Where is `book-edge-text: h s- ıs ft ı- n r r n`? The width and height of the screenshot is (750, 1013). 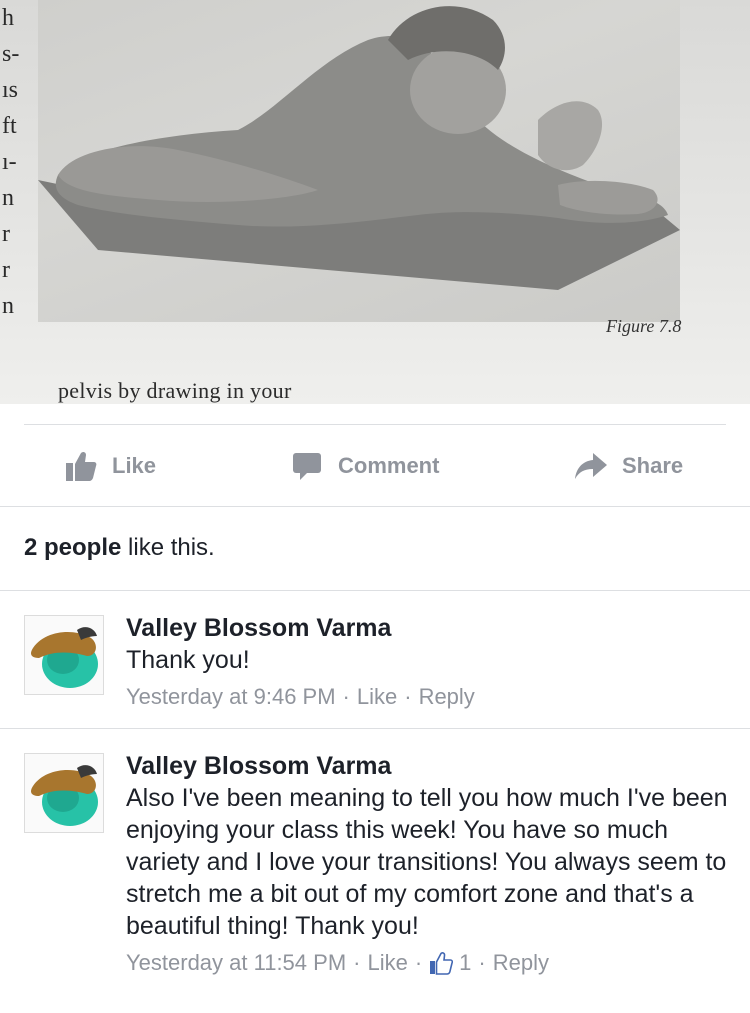
book-edge-text: h s- ıs ft ı- n r r n is located at coordinates (11, 162).